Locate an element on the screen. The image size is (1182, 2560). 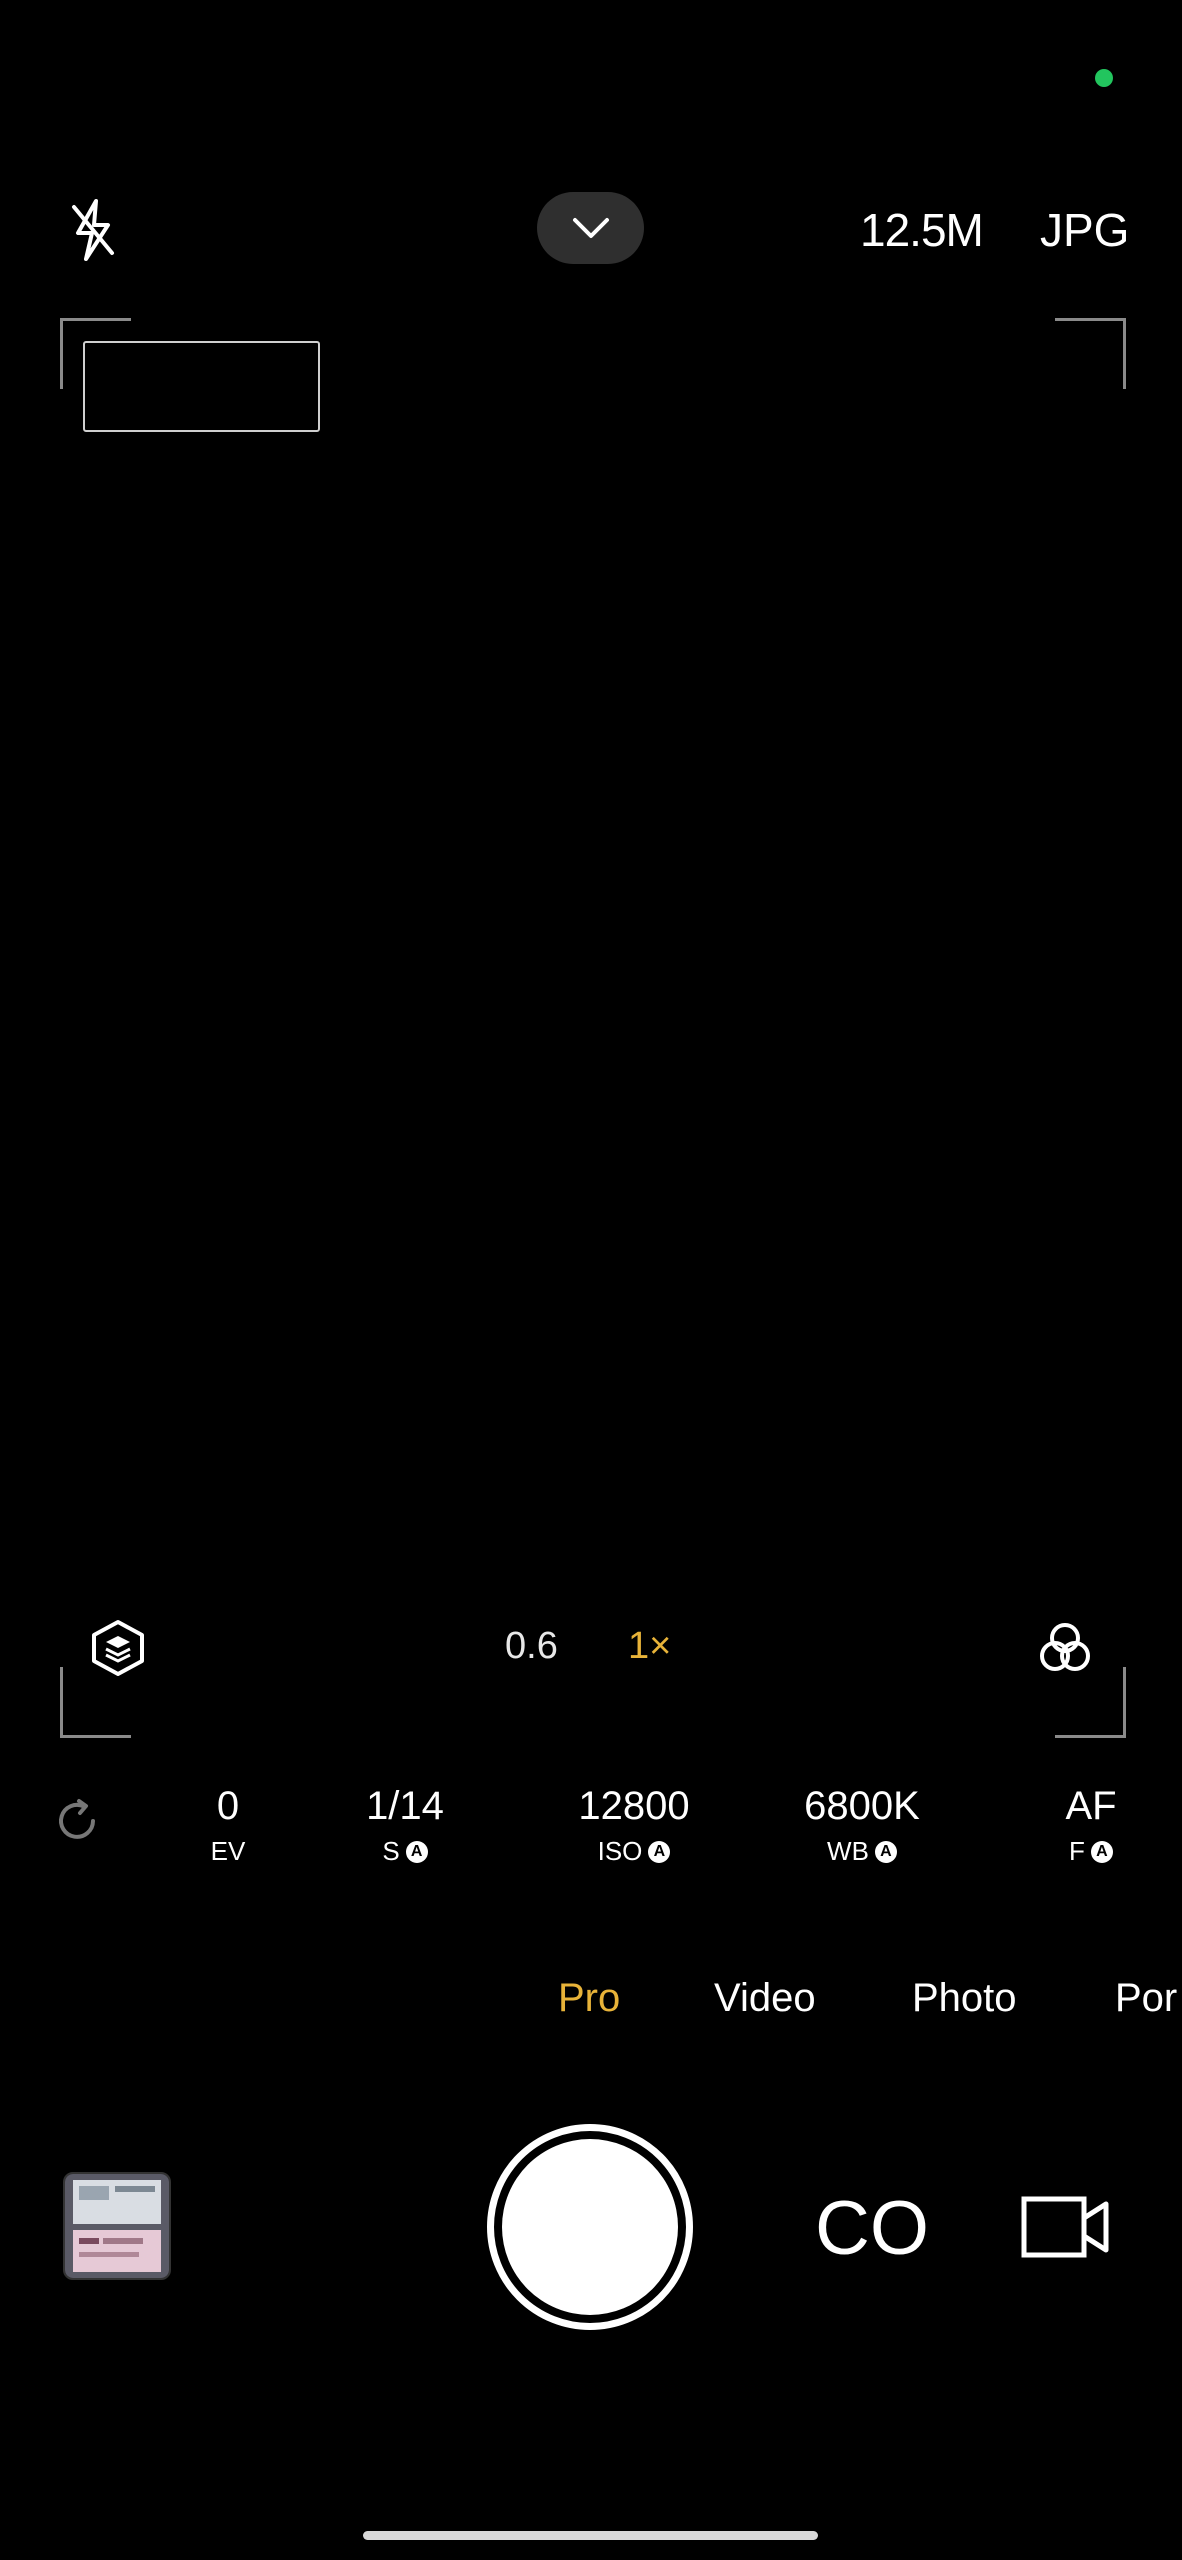
flash-off-icon is located at coordinates (93, 230).